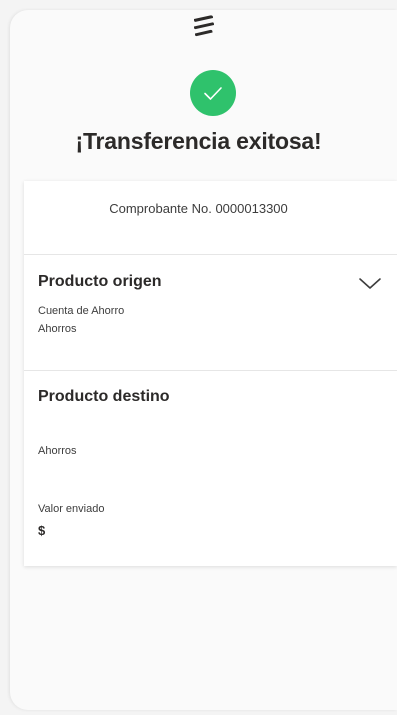 The height and width of the screenshot is (715, 397). What do you see at coordinates (57, 451) in the screenshot?
I see `destination-account-type: Ahorros` at bounding box center [57, 451].